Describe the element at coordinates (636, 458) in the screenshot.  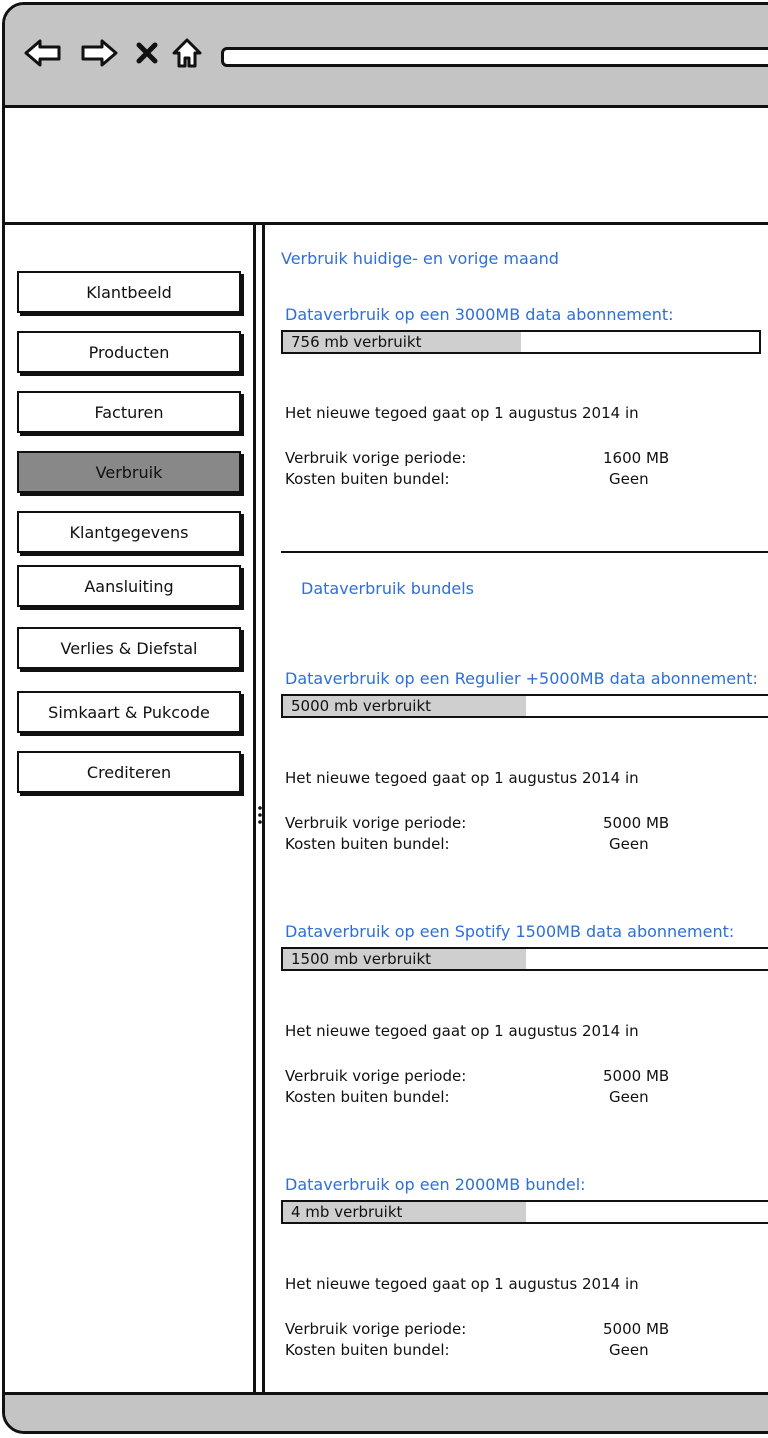
I see `prev-period-value: 1600 MB` at that location.